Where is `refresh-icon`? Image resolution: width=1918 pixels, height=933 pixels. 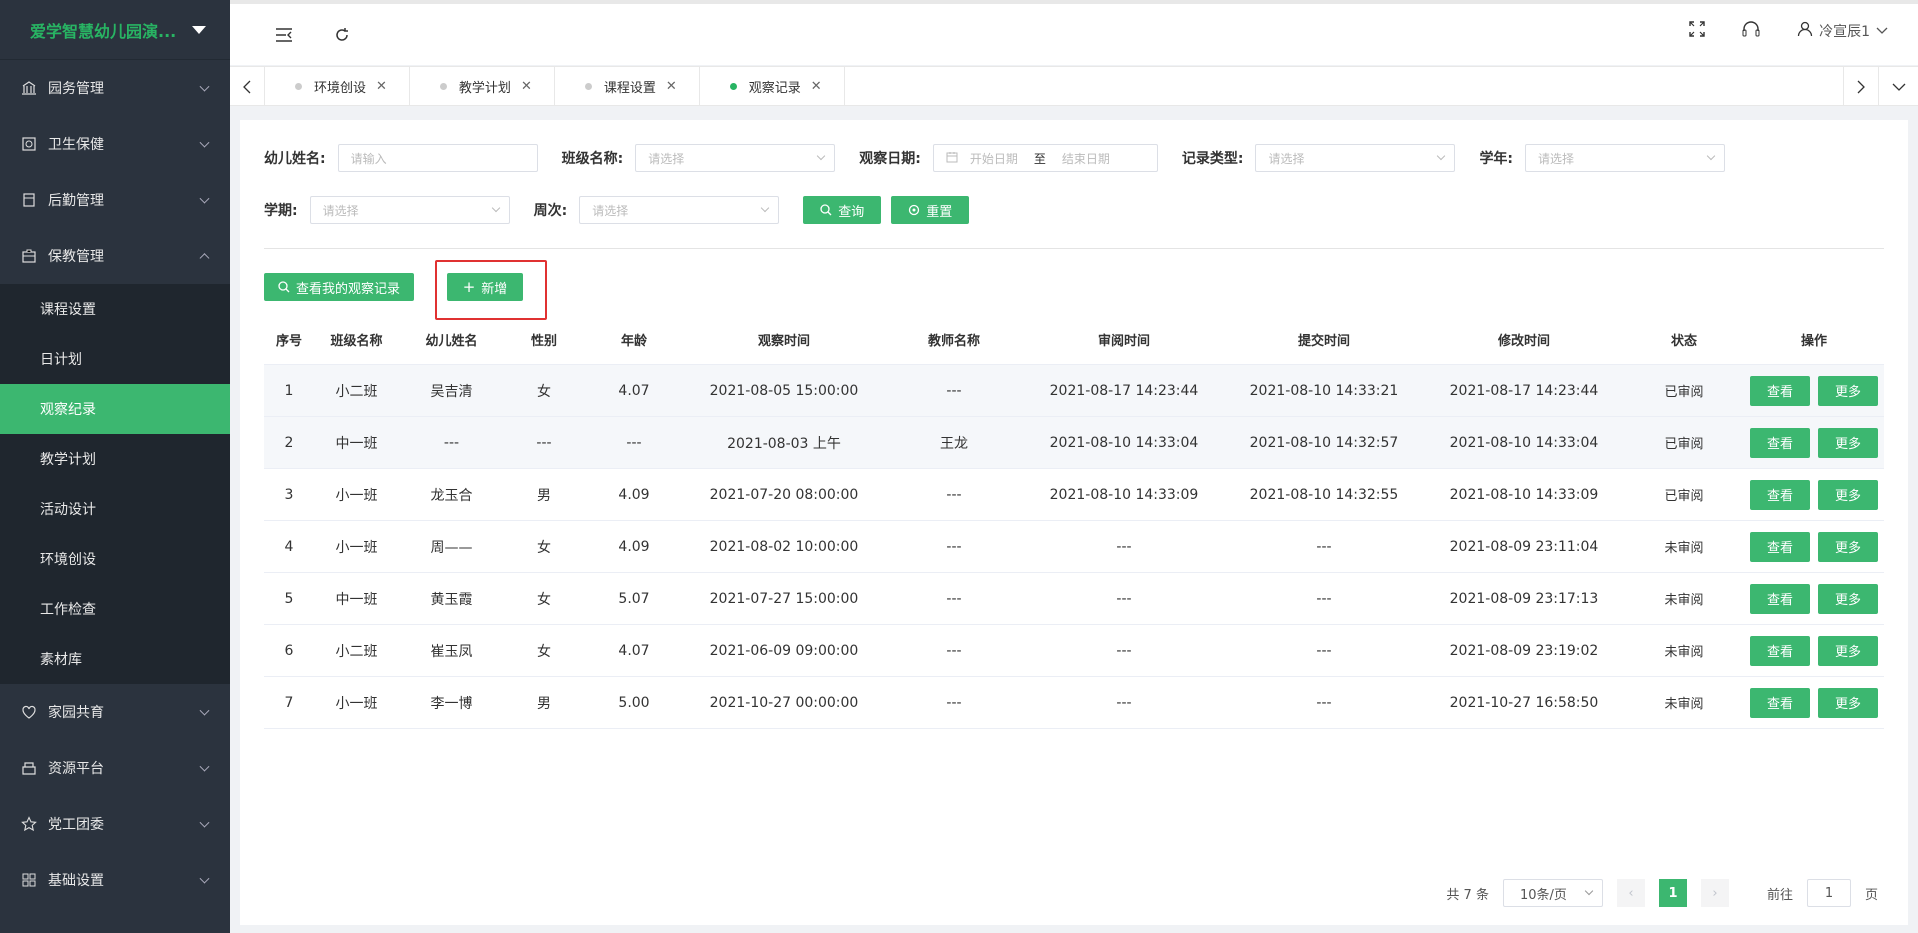 refresh-icon is located at coordinates (342, 35).